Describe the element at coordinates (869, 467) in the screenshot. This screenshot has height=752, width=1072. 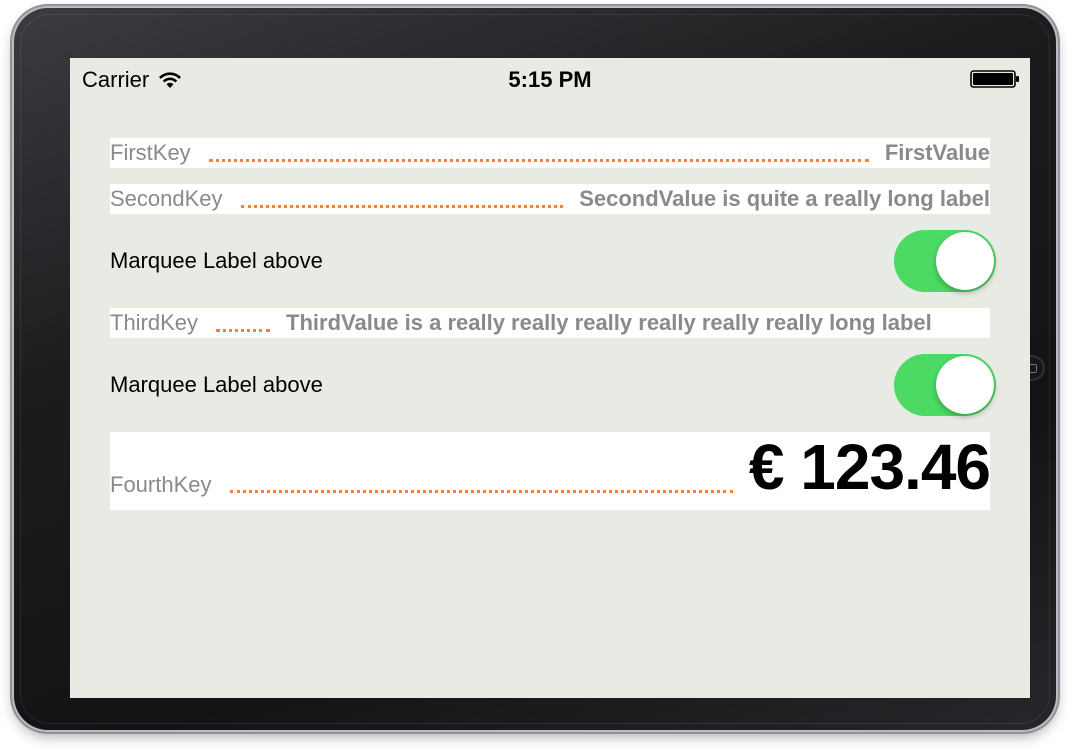
I see `price-value: € 123.46` at that location.